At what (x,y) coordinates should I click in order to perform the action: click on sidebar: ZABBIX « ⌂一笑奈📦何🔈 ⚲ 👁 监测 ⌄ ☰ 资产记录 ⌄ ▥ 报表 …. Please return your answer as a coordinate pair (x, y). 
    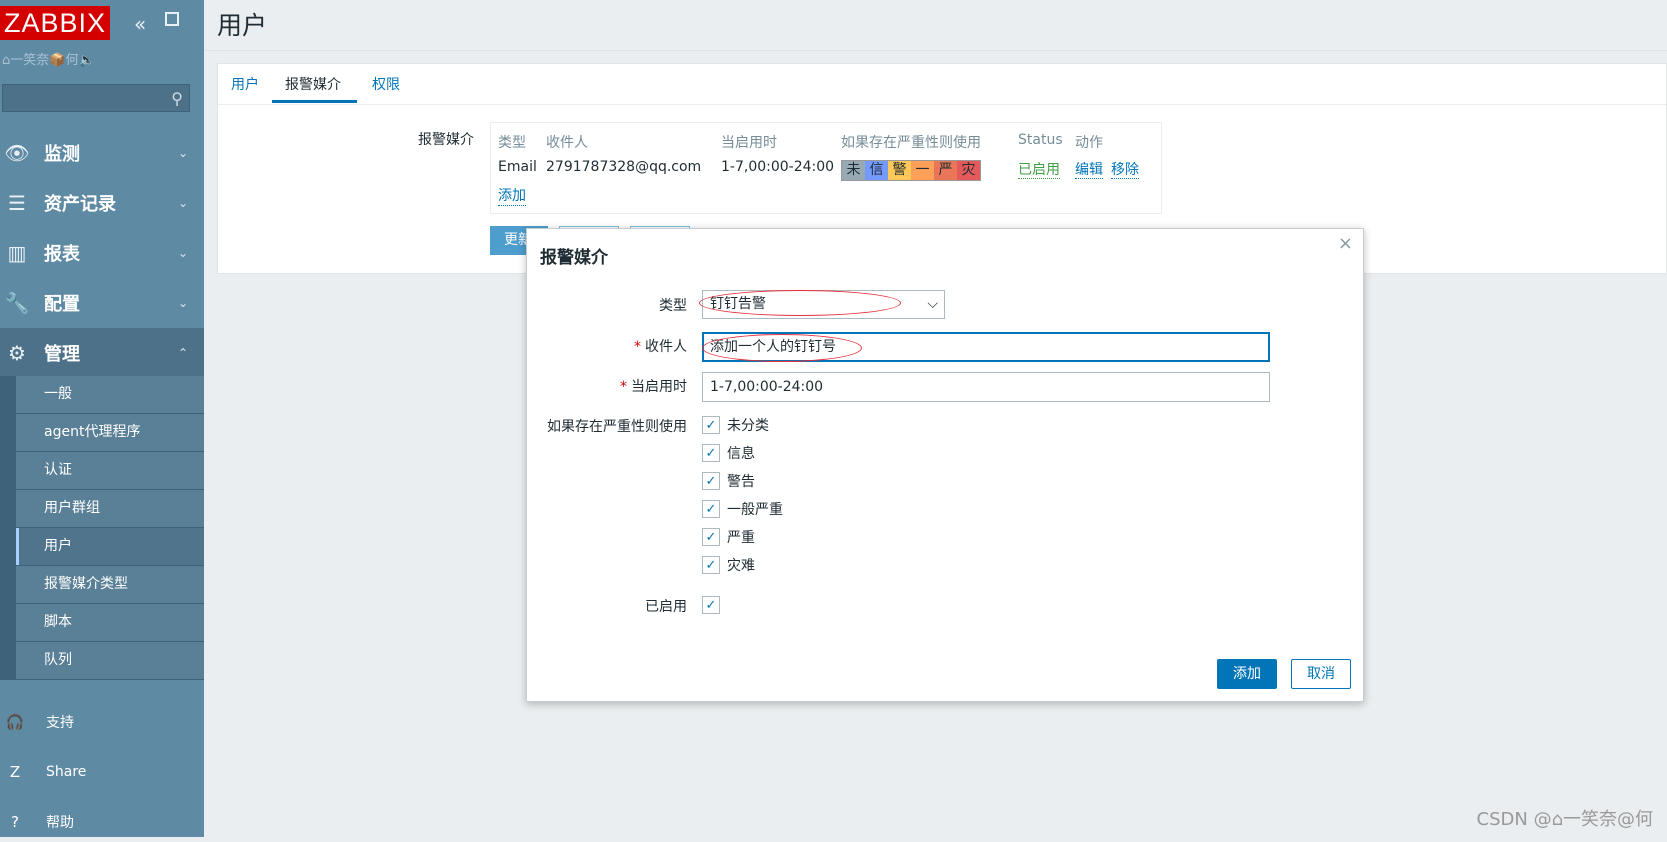
    Looking at the image, I should click on (102, 418).